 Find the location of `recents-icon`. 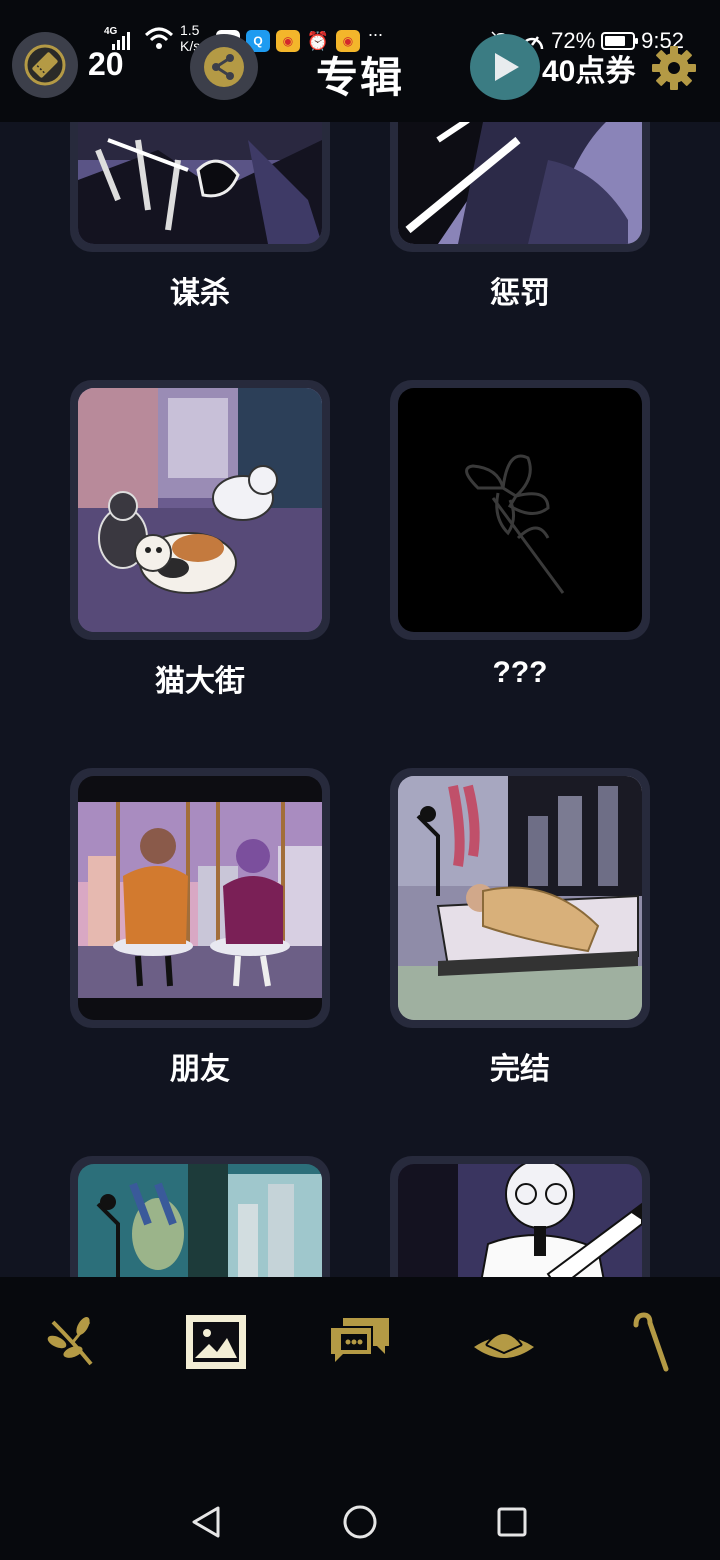

recents-icon is located at coordinates (512, 1522).